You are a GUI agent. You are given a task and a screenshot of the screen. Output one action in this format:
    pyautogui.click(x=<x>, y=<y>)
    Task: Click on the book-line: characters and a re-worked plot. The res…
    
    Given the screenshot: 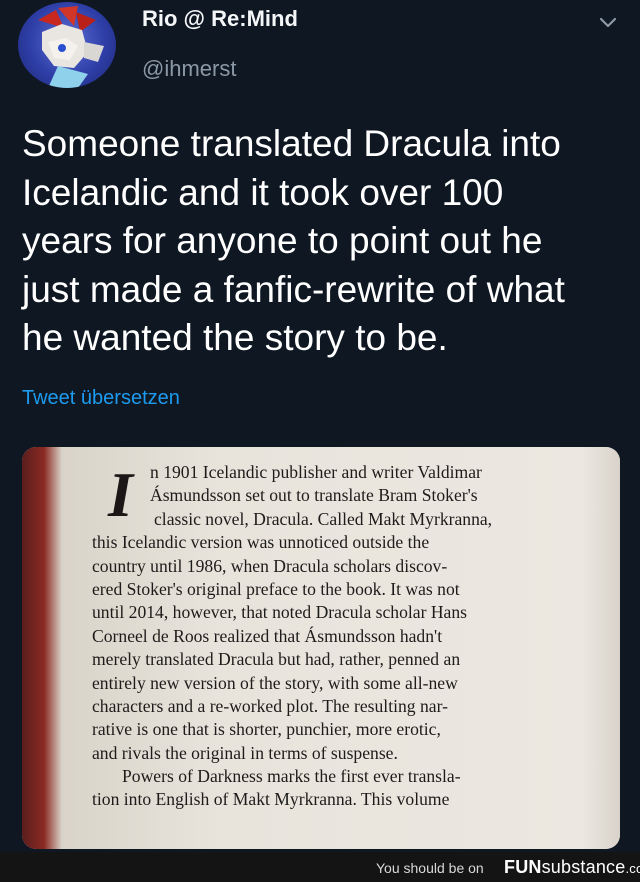 What is the action you would take?
    pyautogui.click(x=270, y=705)
    